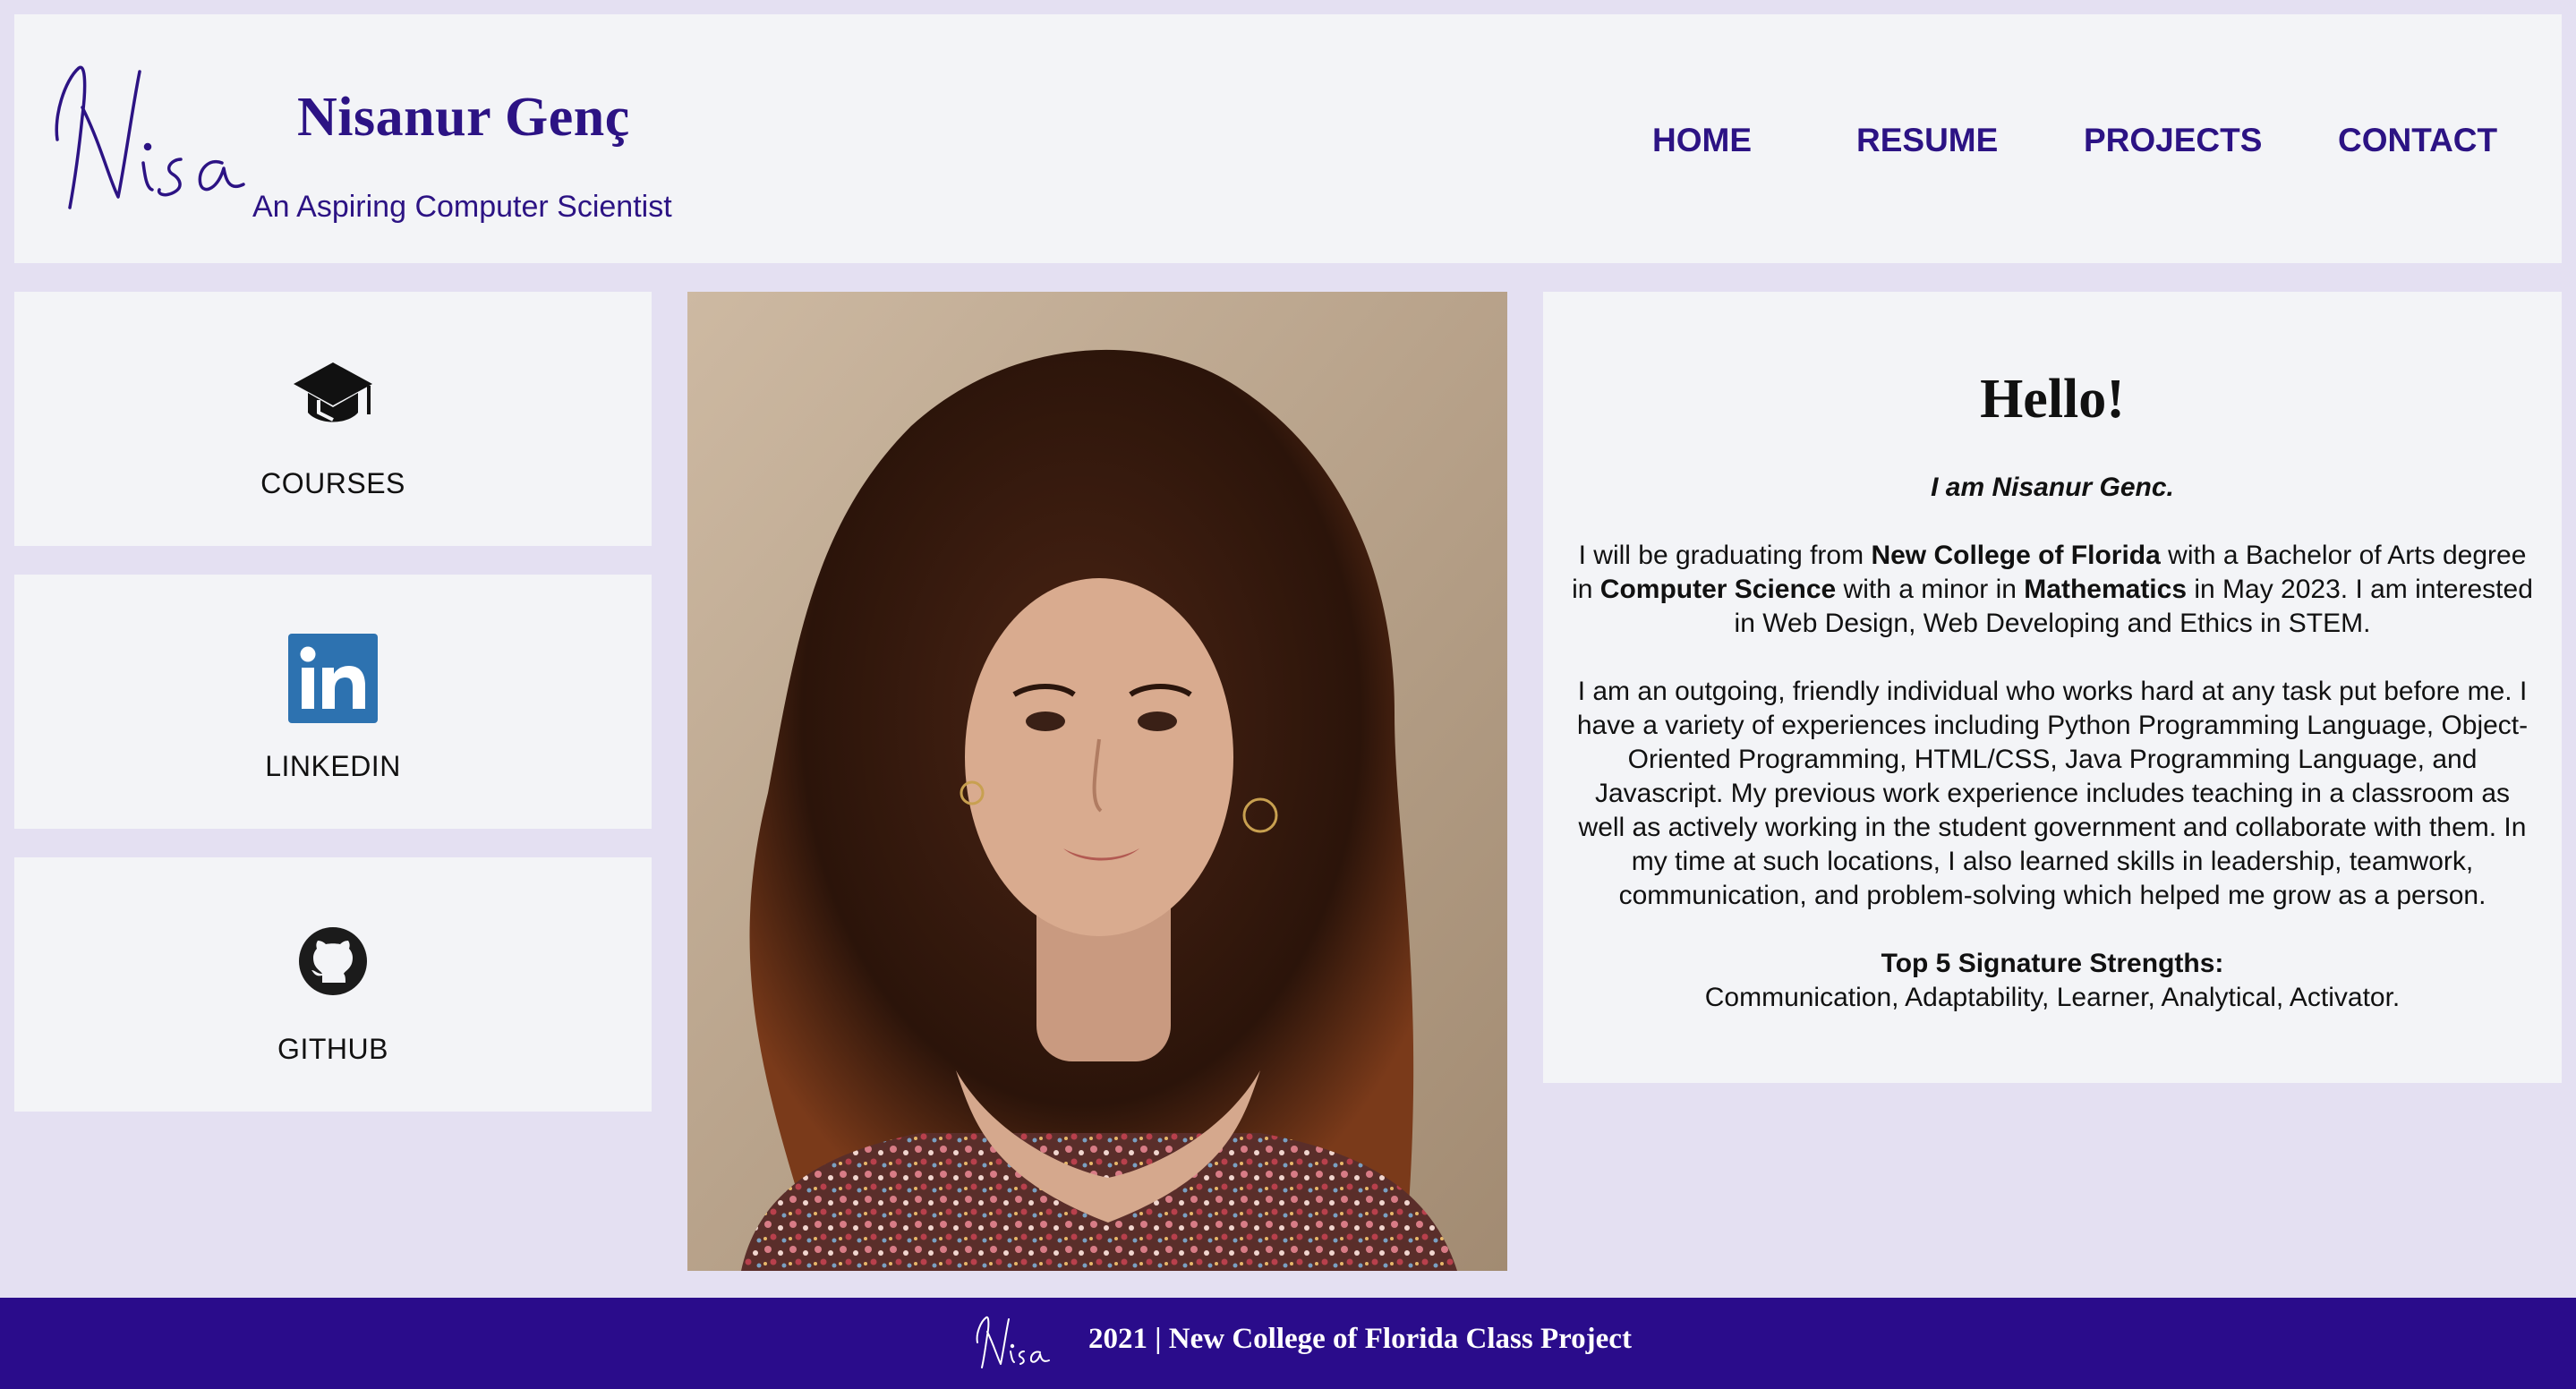  I want to click on footer-signature-logo, so click(1013, 1342).